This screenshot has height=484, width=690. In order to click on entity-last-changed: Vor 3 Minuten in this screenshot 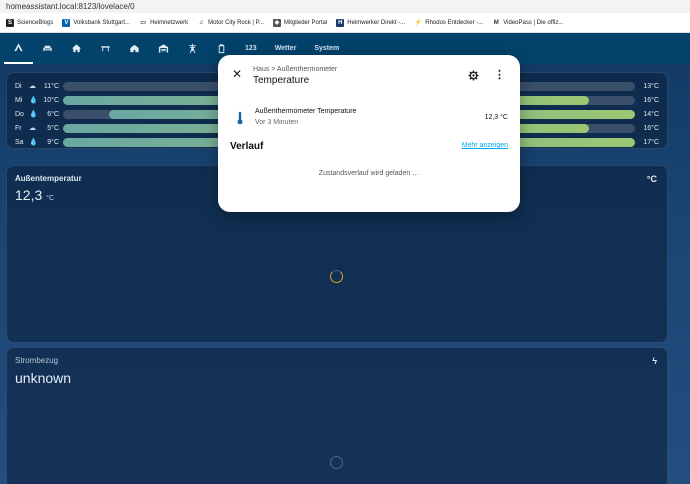, I will do `click(277, 122)`.